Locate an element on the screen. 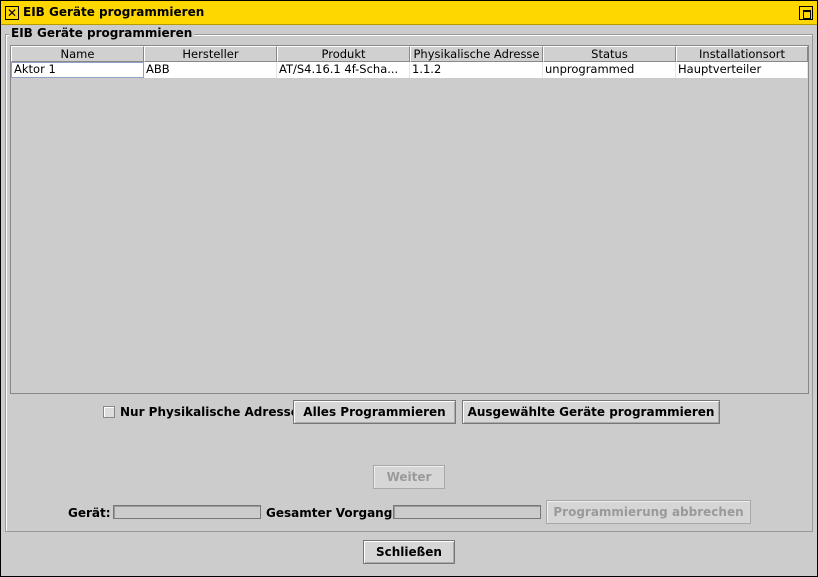  program-selected-button: Ausgewählte Geräte programmieren is located at coordinates (591, 412).